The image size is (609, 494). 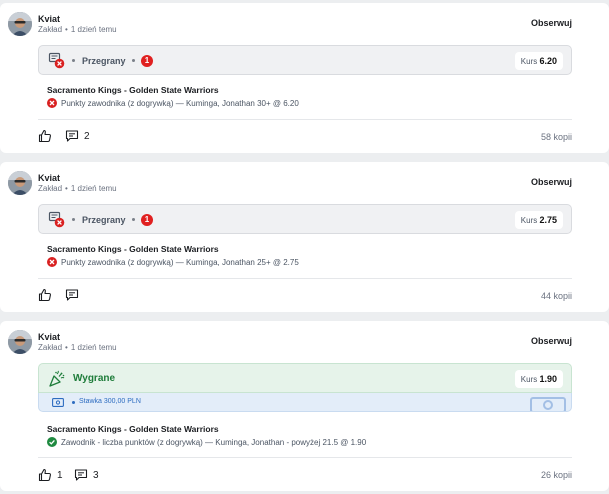 I want to click on won-check-icon, so click(x=52, y=442).